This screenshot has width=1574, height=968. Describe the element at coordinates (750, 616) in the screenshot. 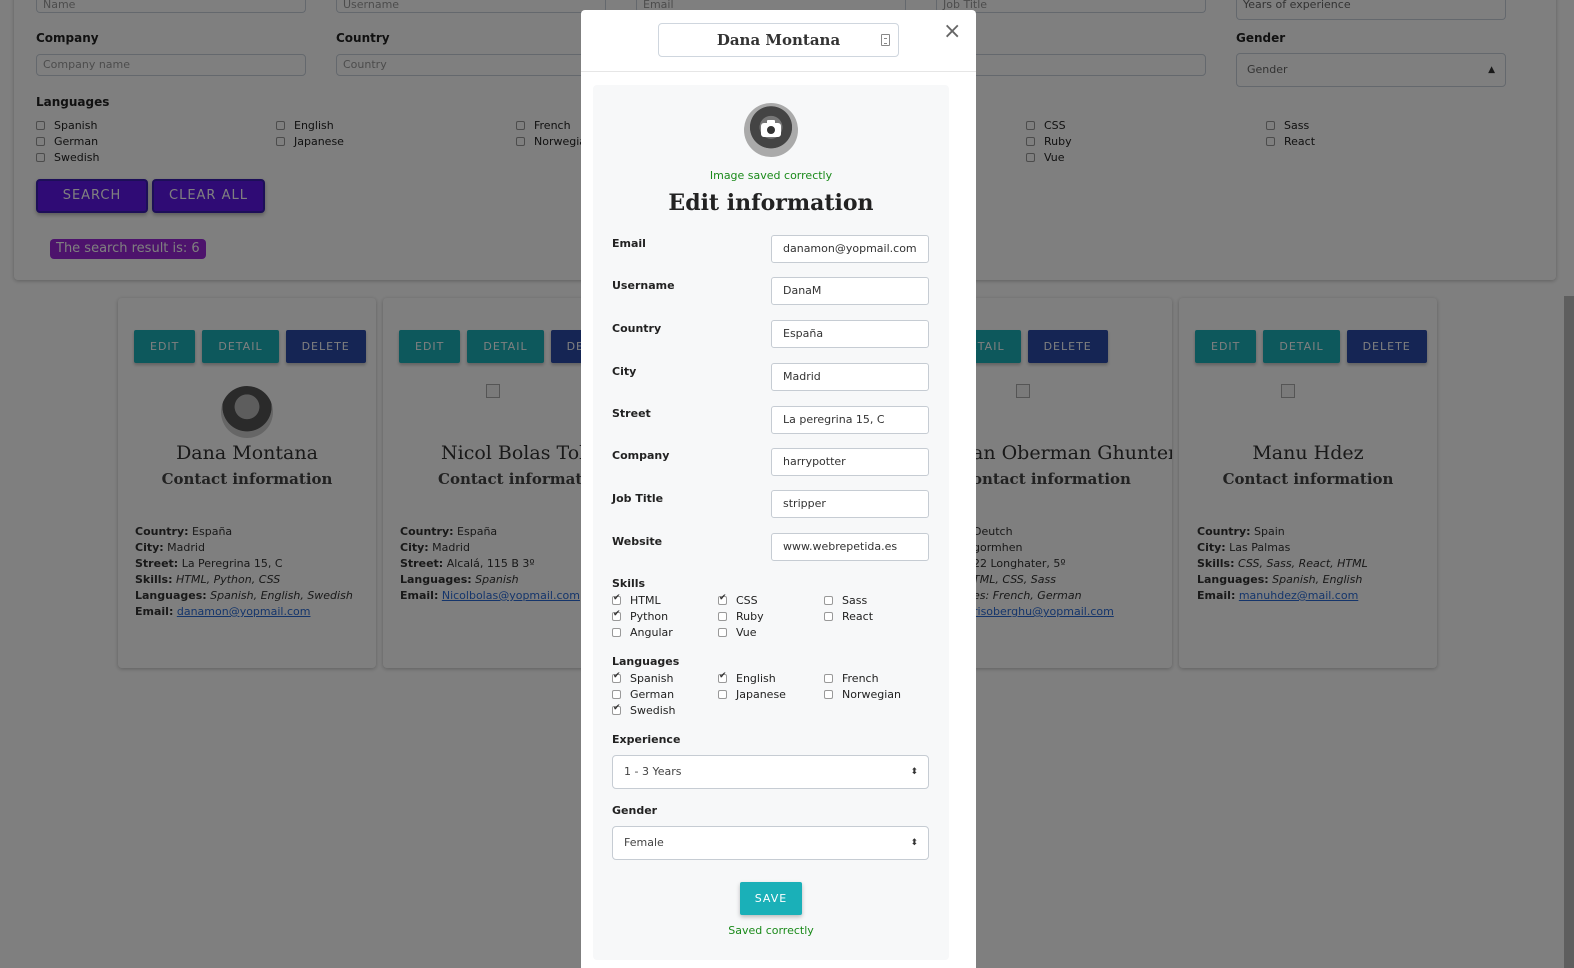

I see `checkbox-label: Ruby` at that location.